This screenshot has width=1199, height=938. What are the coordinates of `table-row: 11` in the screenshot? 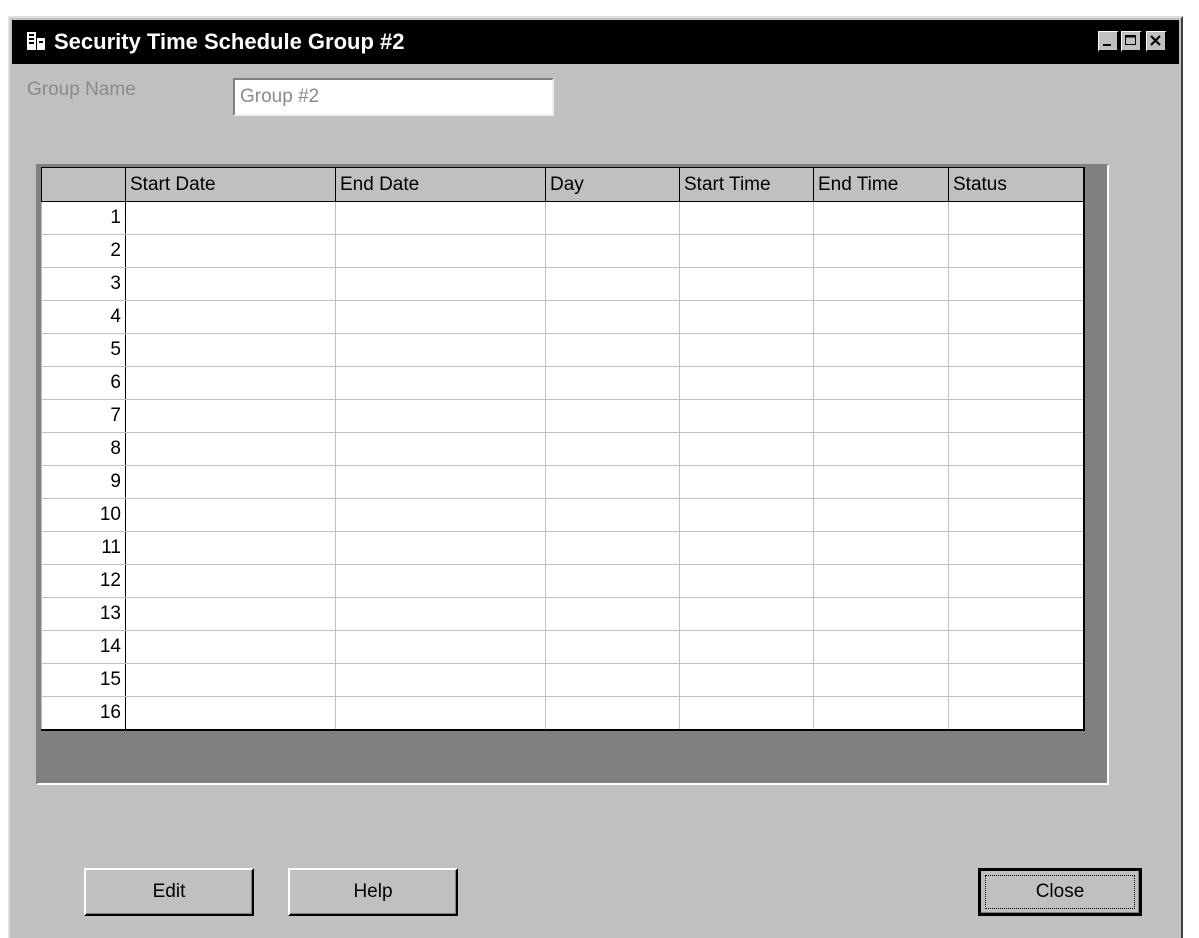 It's located at (562, 548).